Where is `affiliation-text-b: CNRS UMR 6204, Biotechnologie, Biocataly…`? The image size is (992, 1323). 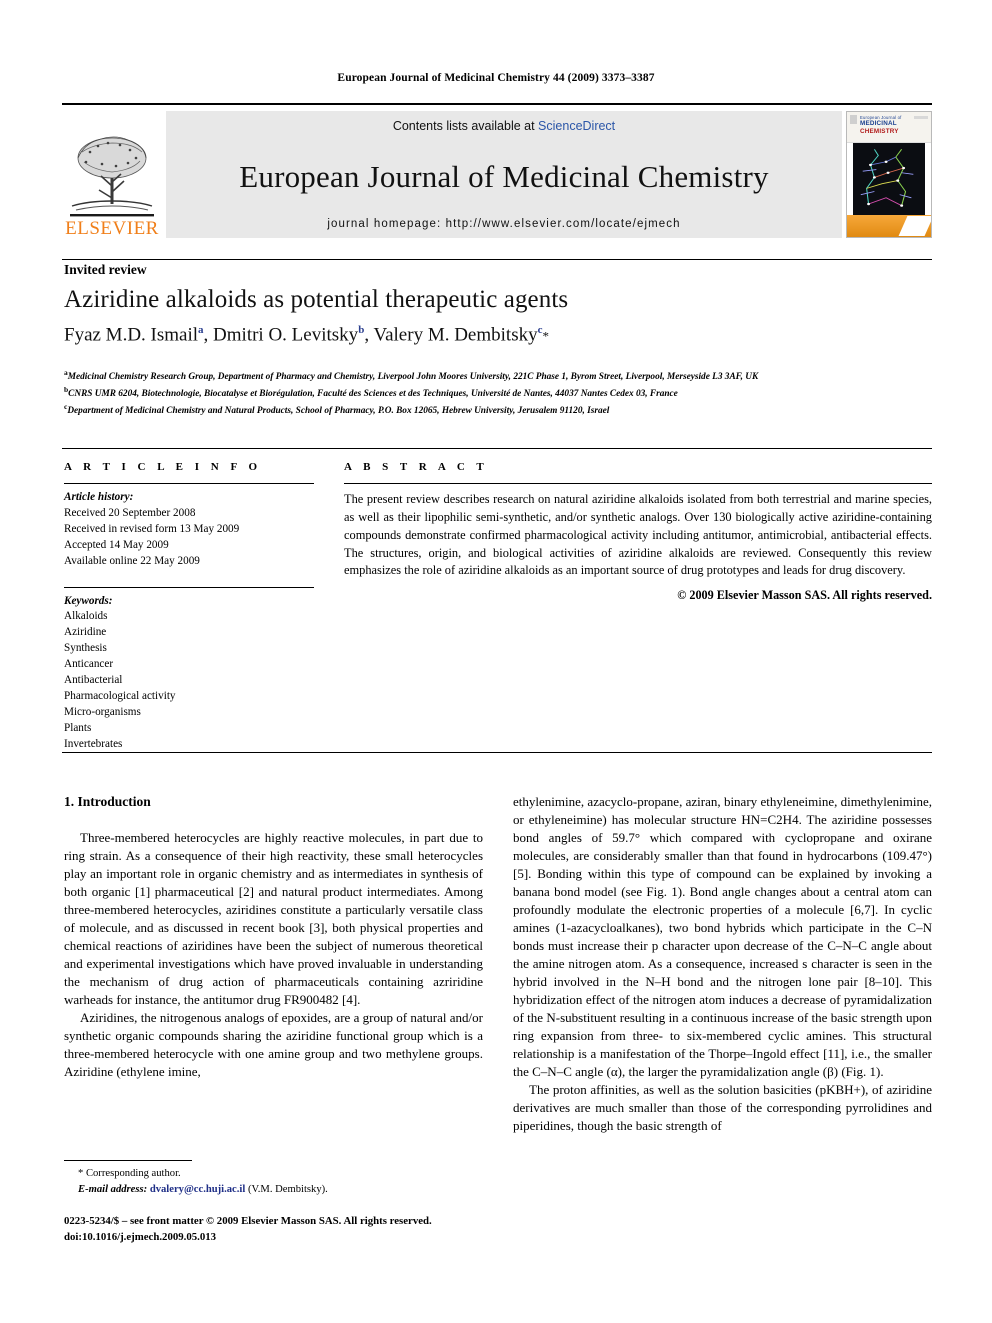
affiliation-text-b: CNRS UMR 6204, Biotechnologie, Biocataly… is located at coordinates (373, 394).